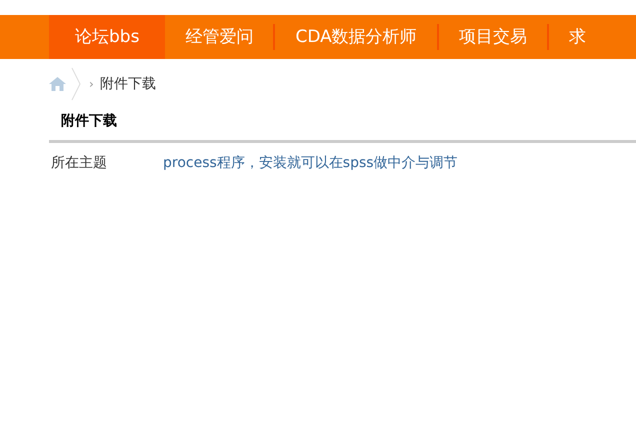  I want to click on nav-tab: CDA数据分析师, so click(356, 37).